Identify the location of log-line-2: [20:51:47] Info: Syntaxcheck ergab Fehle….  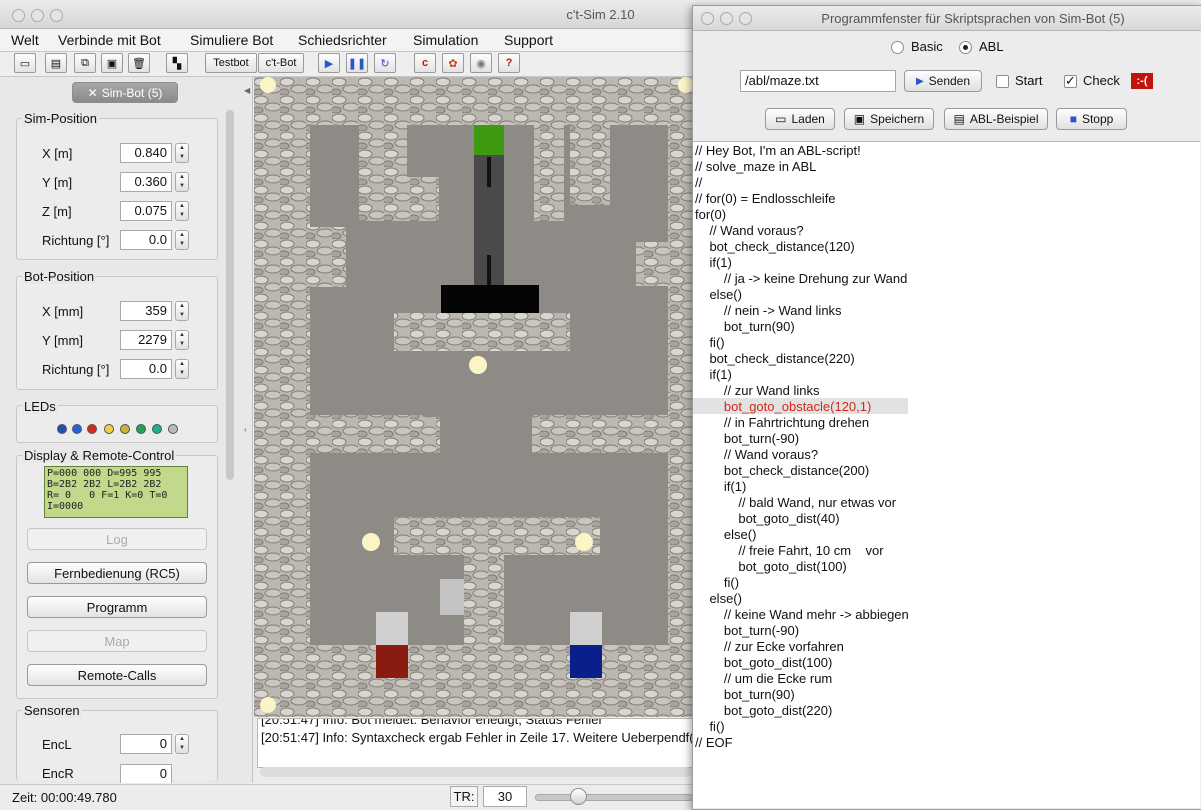
(478, 737).